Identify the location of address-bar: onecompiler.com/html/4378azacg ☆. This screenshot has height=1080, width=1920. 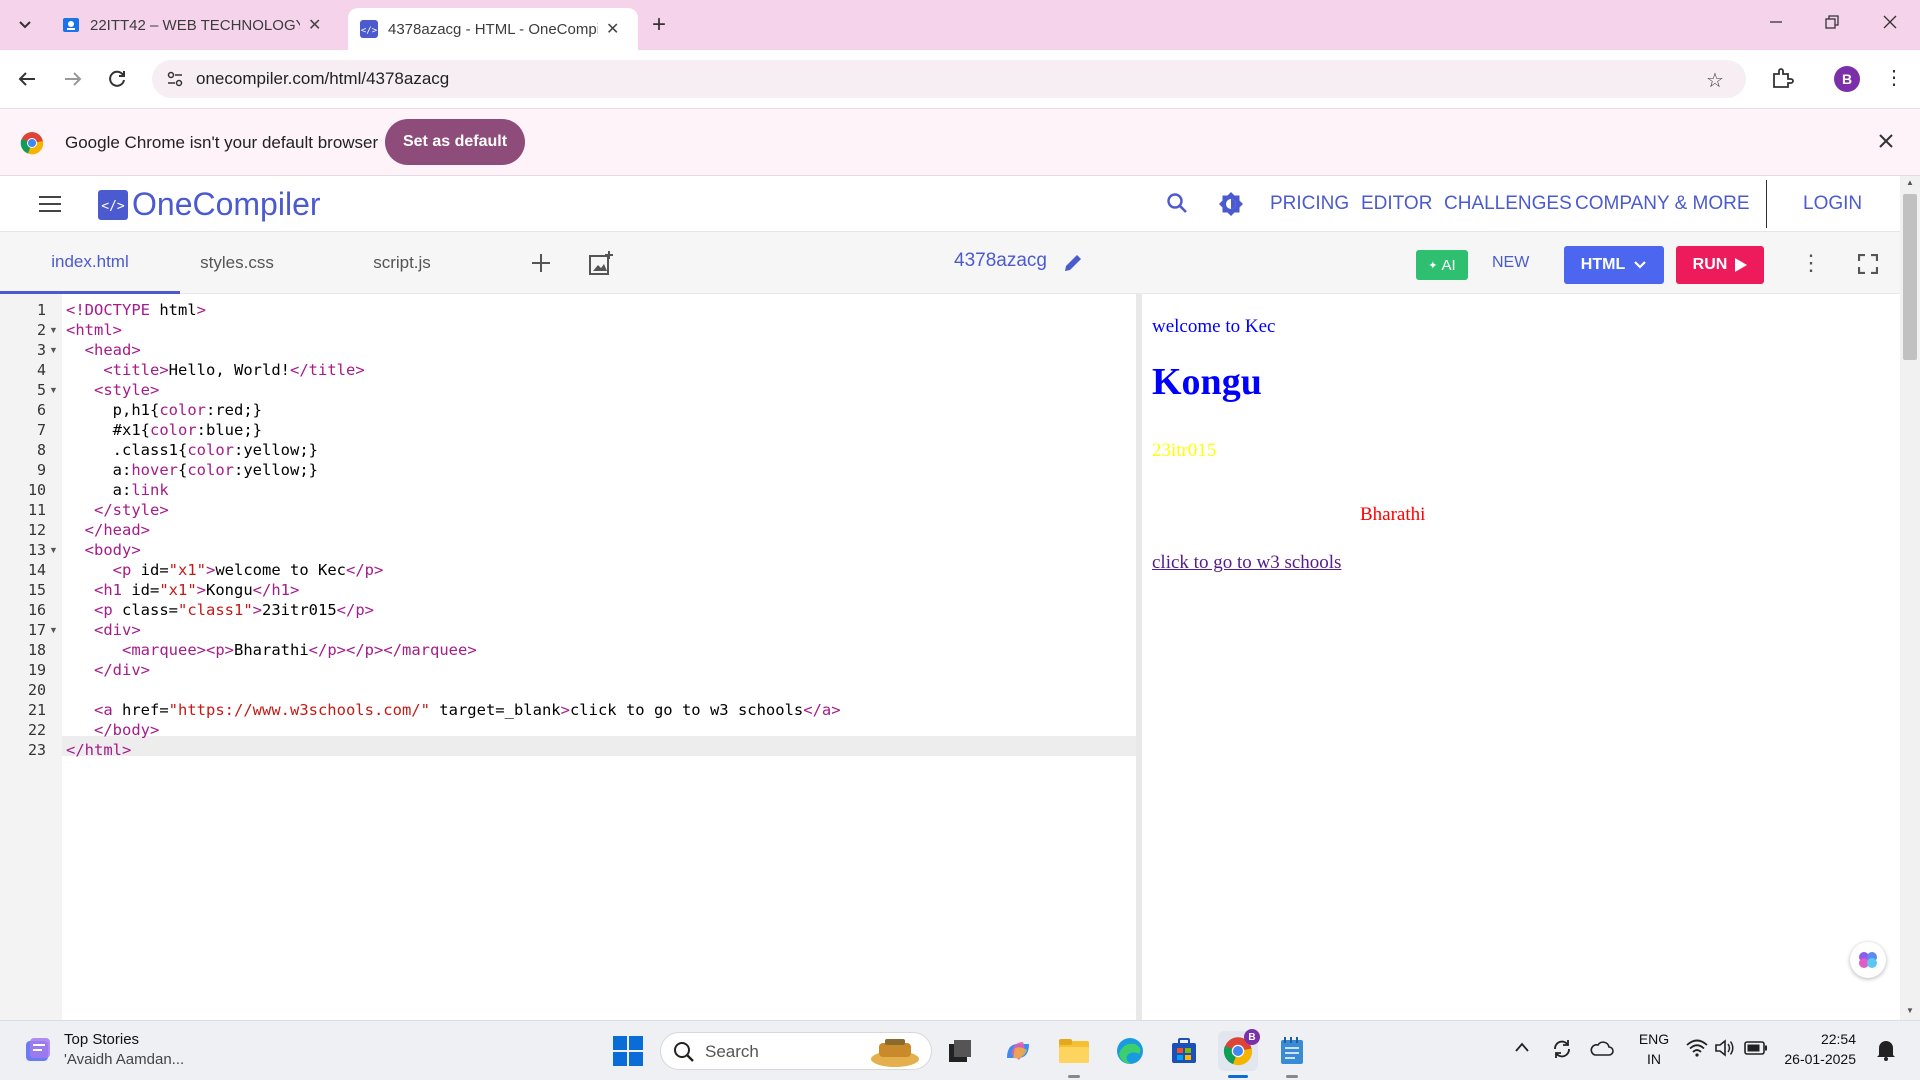
(949, 79).